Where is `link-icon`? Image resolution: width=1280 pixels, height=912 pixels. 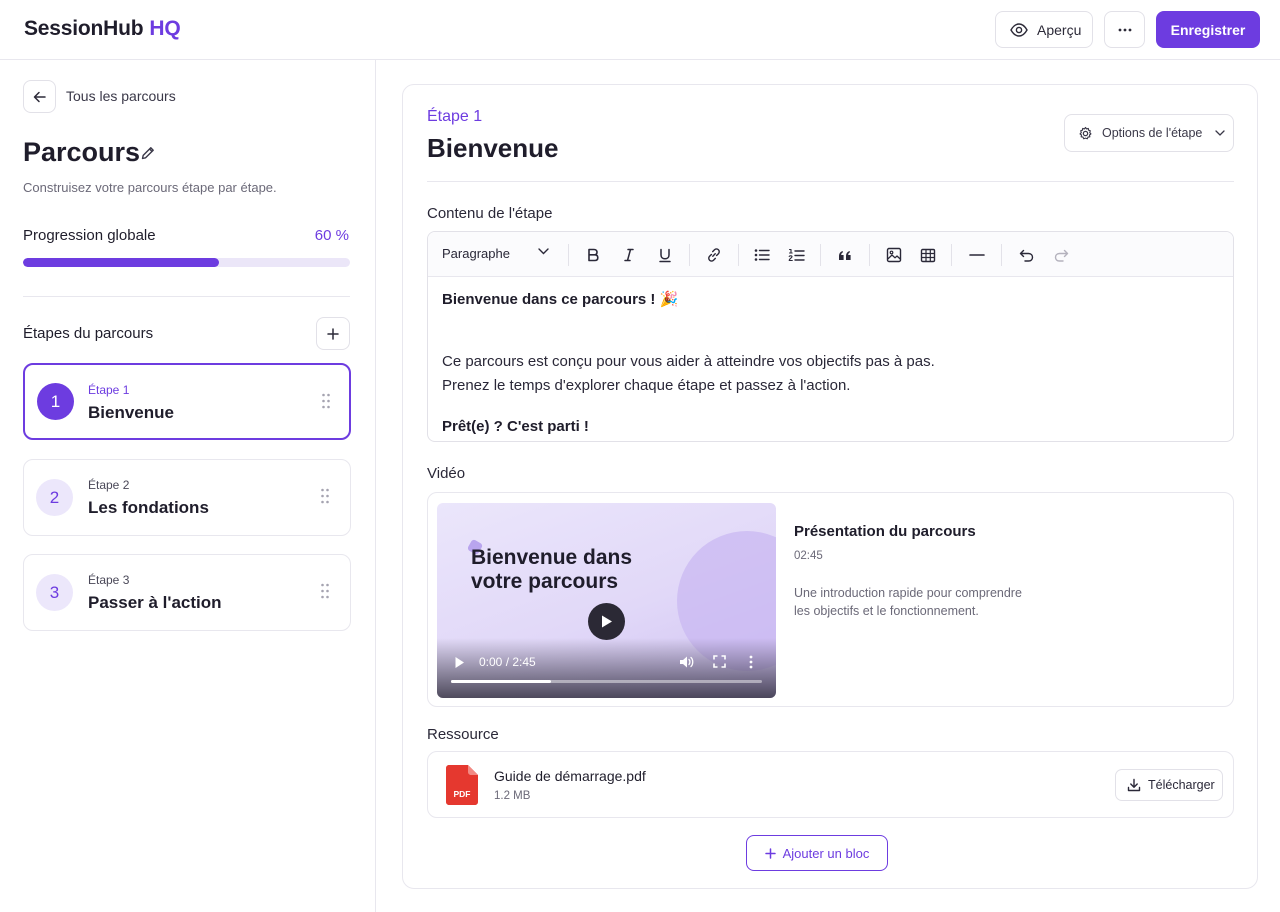
link-icon is located at coordinates (714, 255).